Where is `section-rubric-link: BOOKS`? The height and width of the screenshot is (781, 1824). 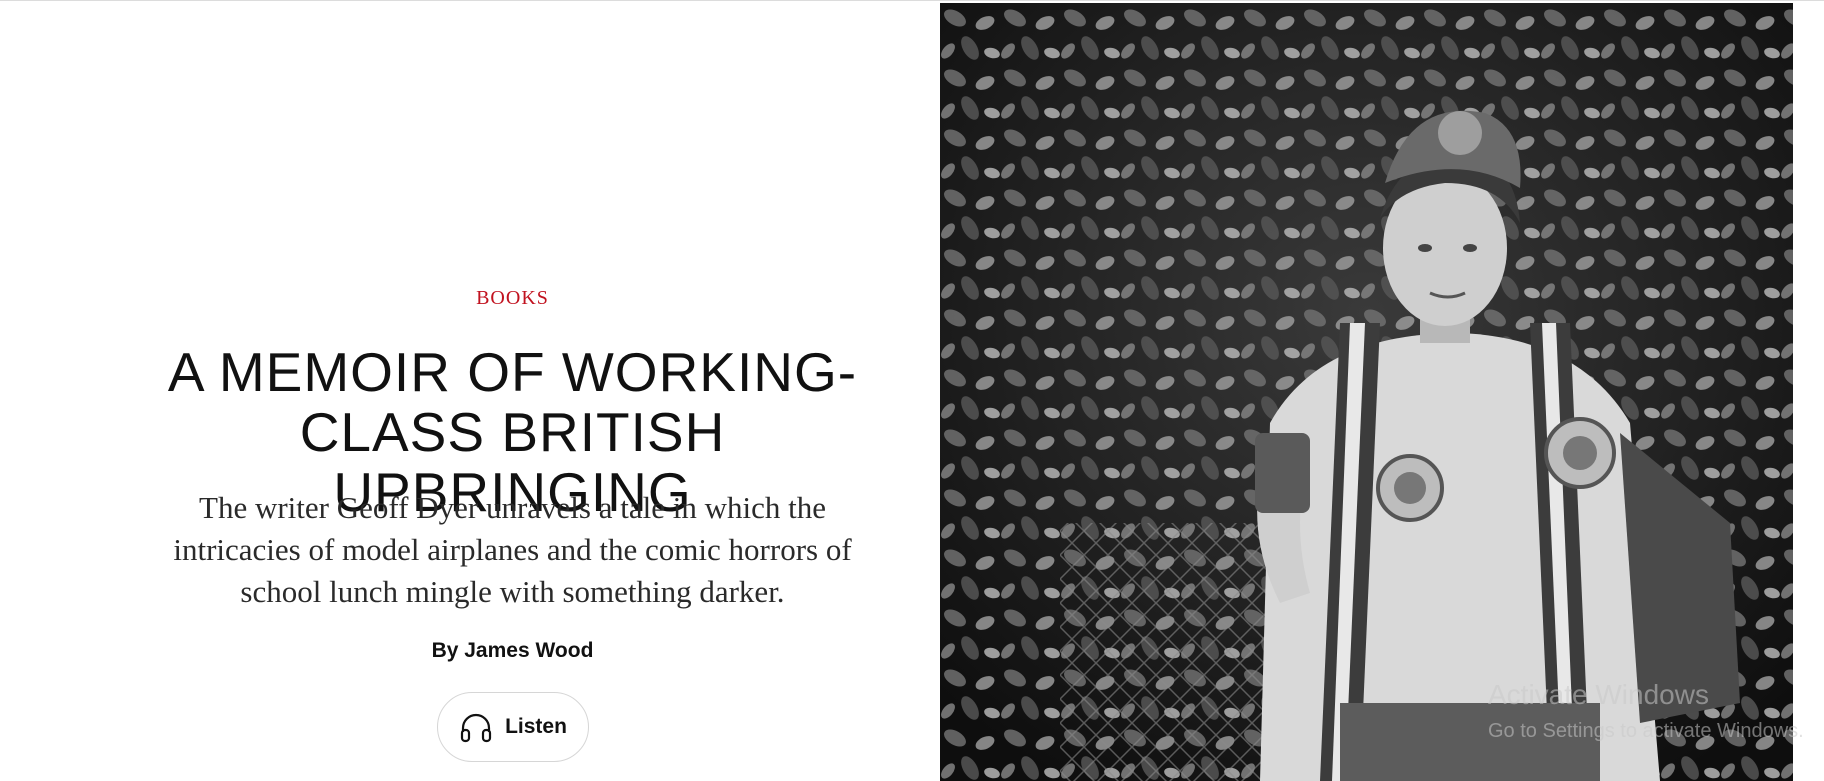 section-rubric-link: BOOKS is located at coordinates (512, 298).